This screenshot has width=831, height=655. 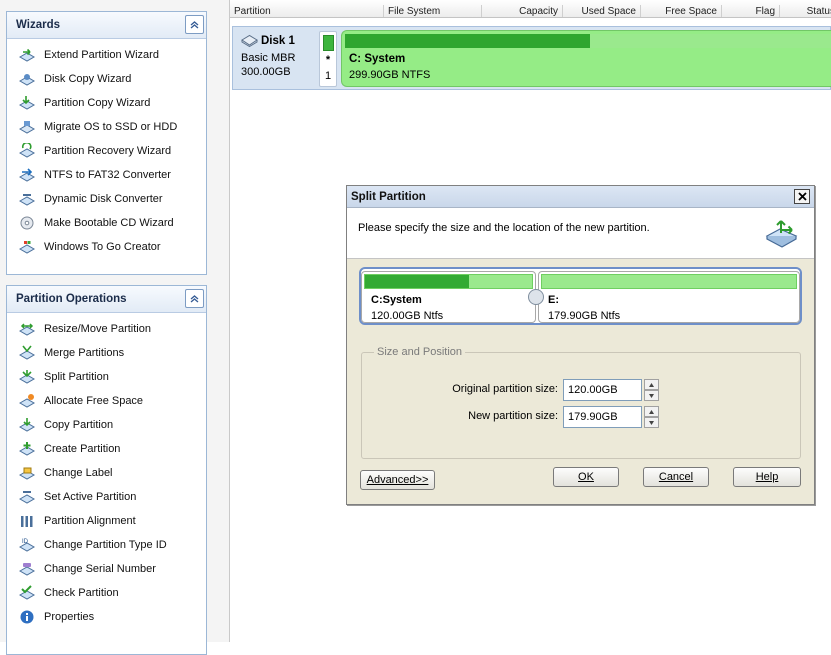 I want to click on dialog-title-bar: Split Partition, so click(x=580, y=197).